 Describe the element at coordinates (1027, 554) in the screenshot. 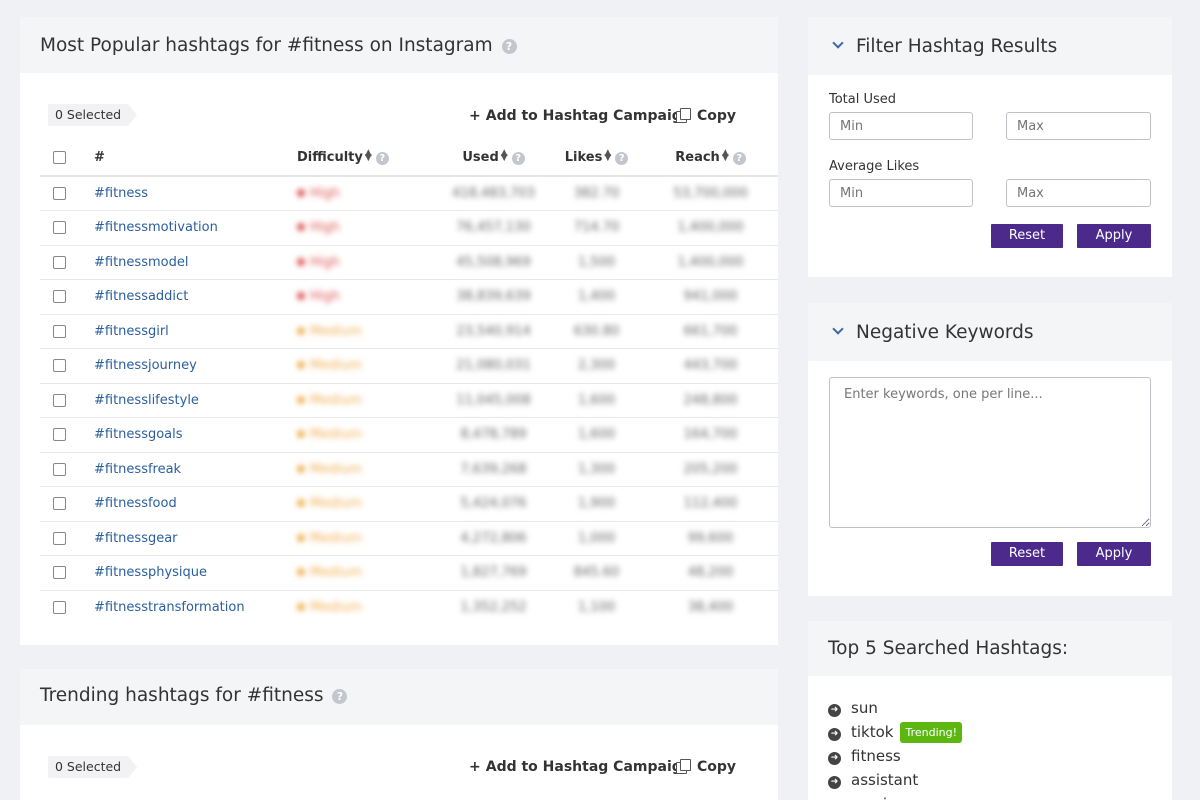

I see `negative-reset-button: Reset` at that location.